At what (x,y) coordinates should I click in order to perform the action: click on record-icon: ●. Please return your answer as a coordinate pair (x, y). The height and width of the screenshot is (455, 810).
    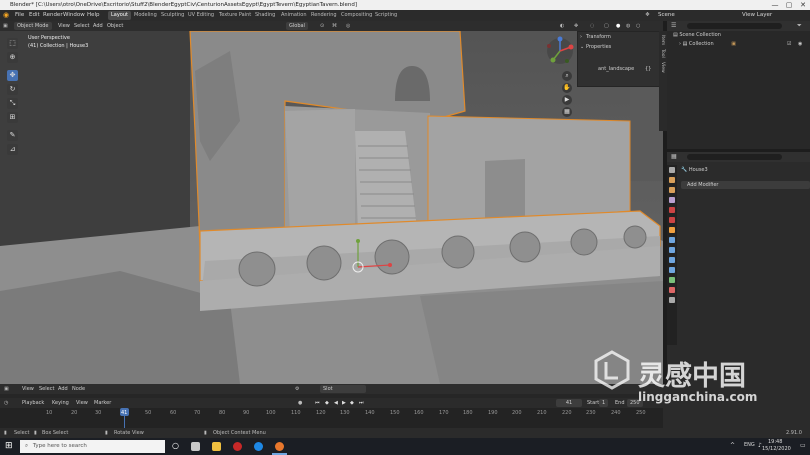
    Looking at the image, I should click on (300, 403).